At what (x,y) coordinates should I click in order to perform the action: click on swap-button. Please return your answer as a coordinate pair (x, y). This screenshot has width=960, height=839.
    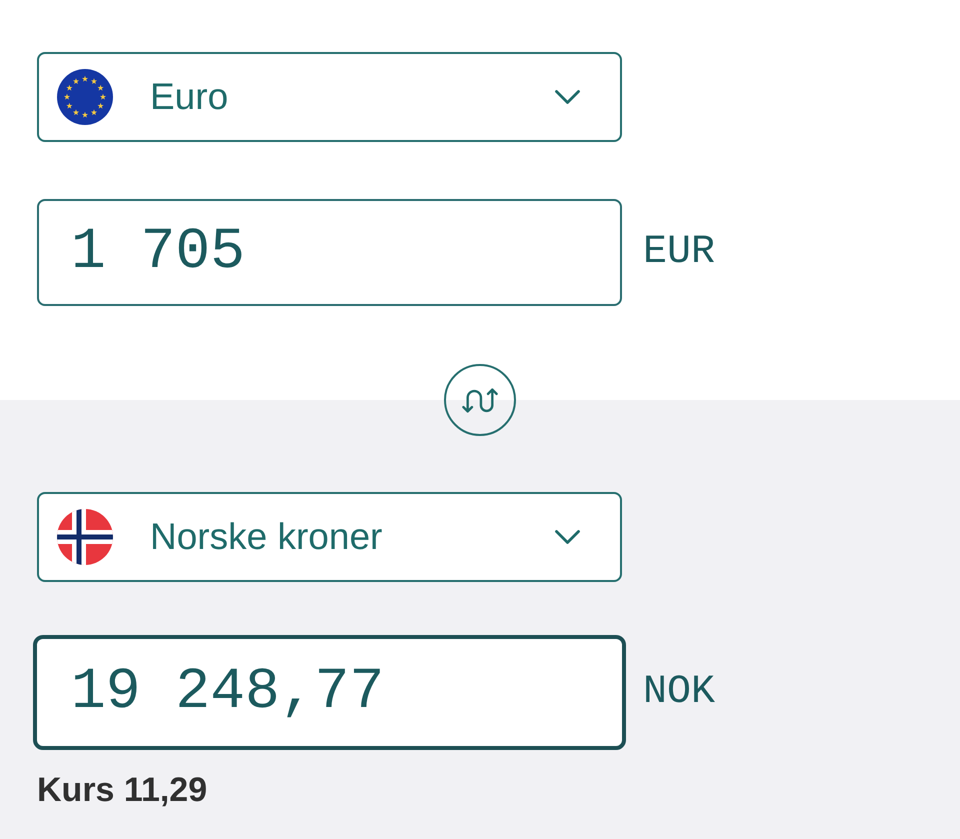
    Looking at the image, I should click on (480, 400).